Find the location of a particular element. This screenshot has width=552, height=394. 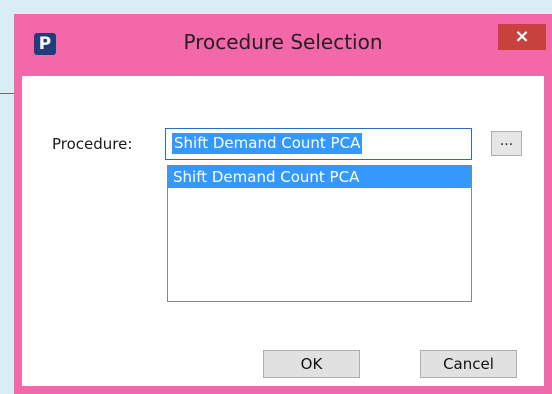

close-icon: × is located at coordinates (522, 36).